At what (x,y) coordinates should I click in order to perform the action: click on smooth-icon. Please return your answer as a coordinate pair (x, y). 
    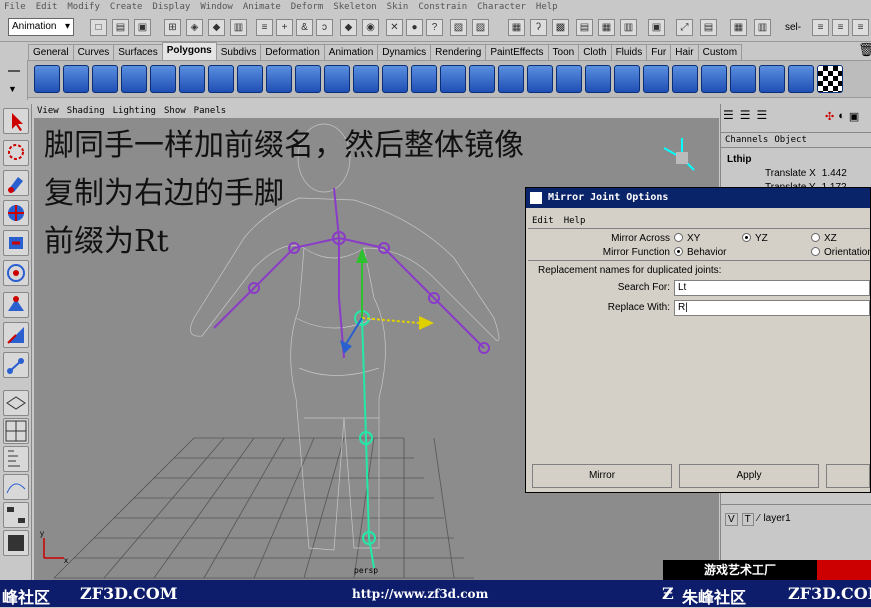
    Looking at the image, I should click on (424, 79).